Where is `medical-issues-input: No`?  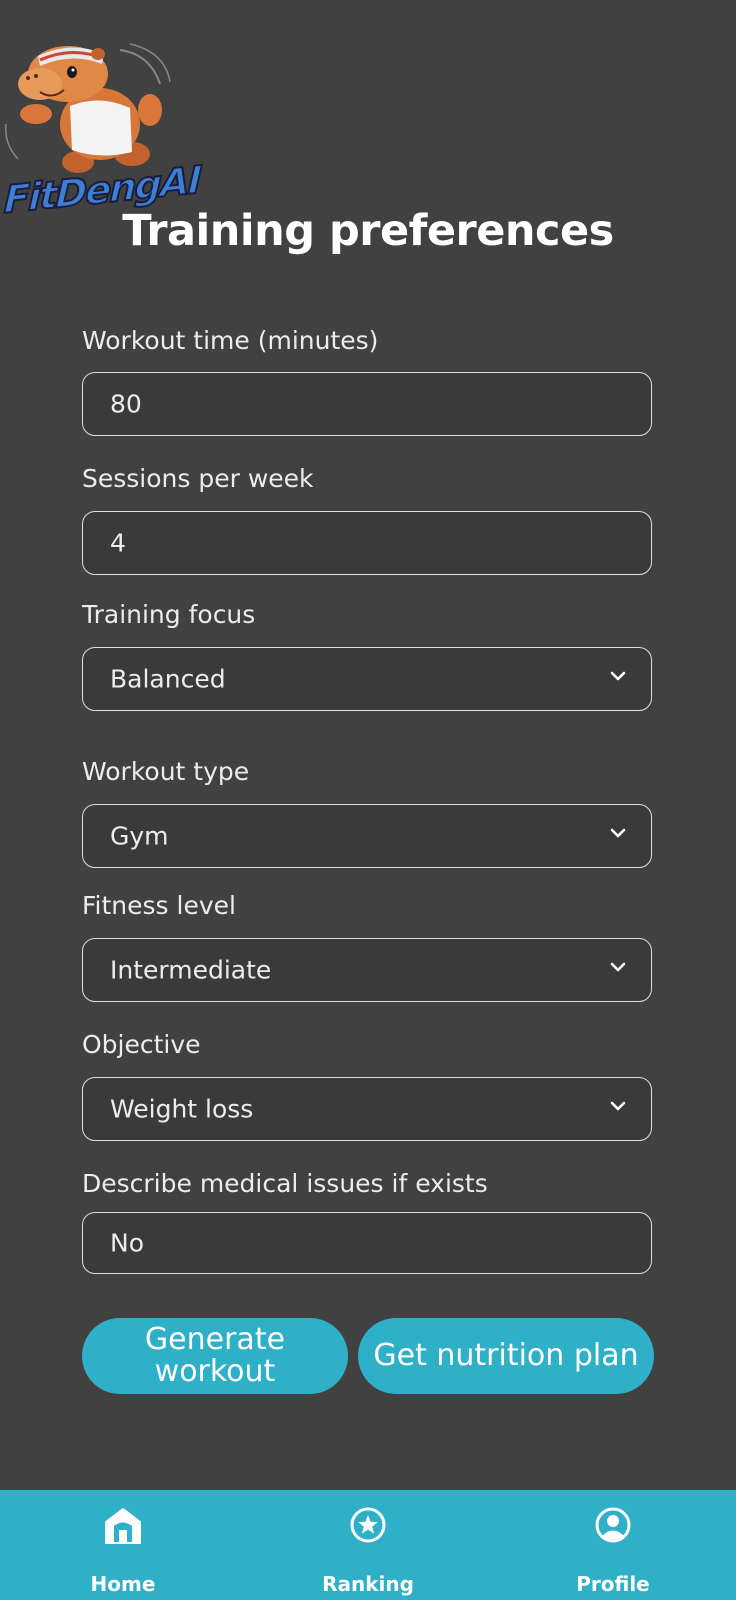
medical-issues-input: No is located at coordinates (367, 1243).